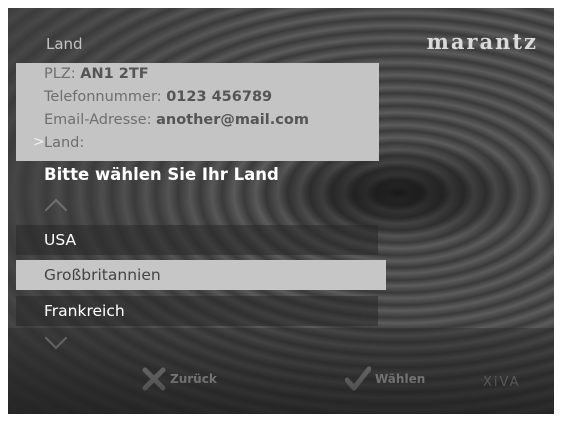  I want to click on back-label: Zurück, so click(193, 379).